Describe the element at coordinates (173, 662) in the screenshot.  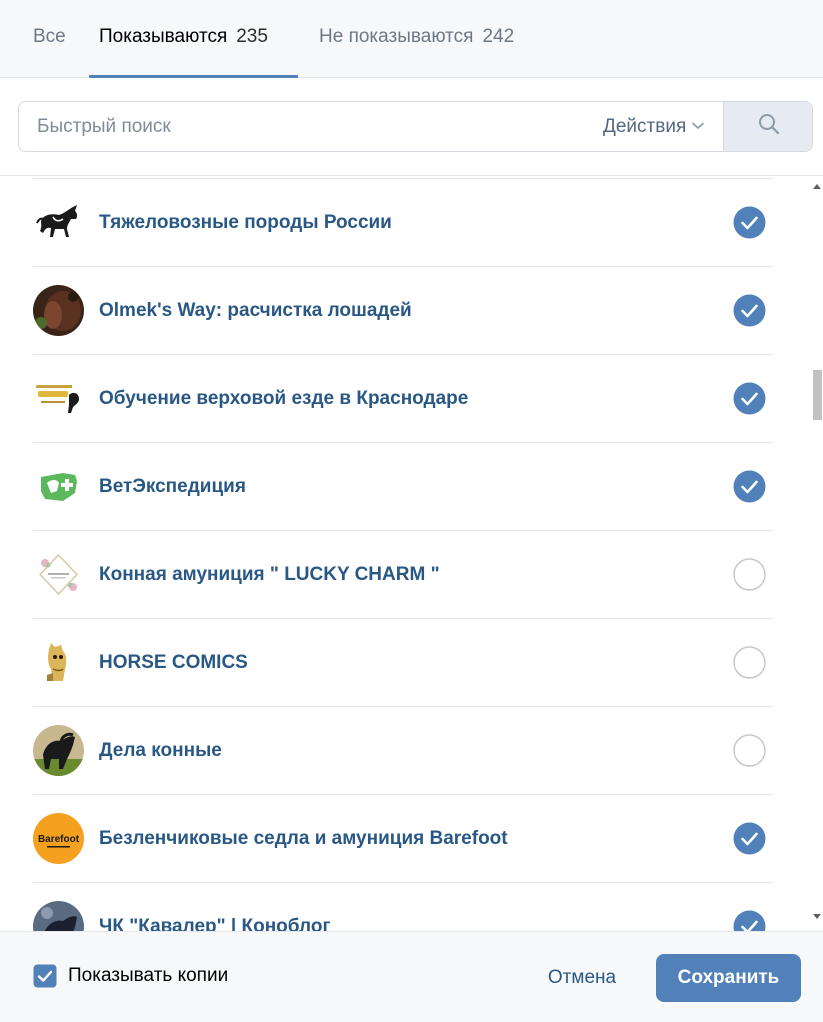
I see `group-title: HORSE COMICS` at that location.